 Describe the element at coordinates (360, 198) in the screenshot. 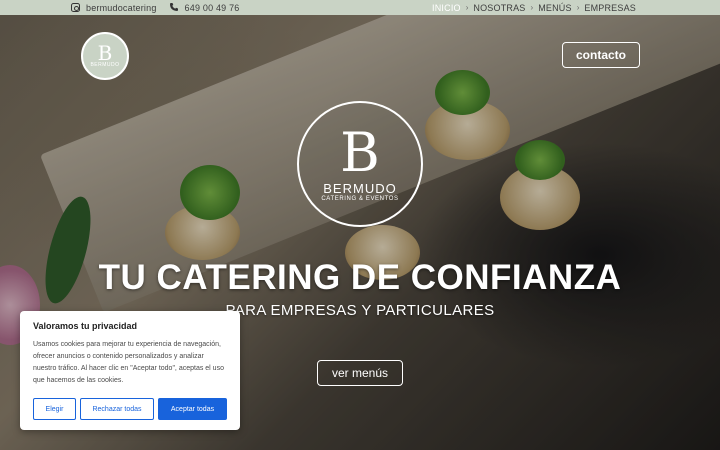

I see `hero-logo-tagline: CATERING & EVENTOS` at that location.